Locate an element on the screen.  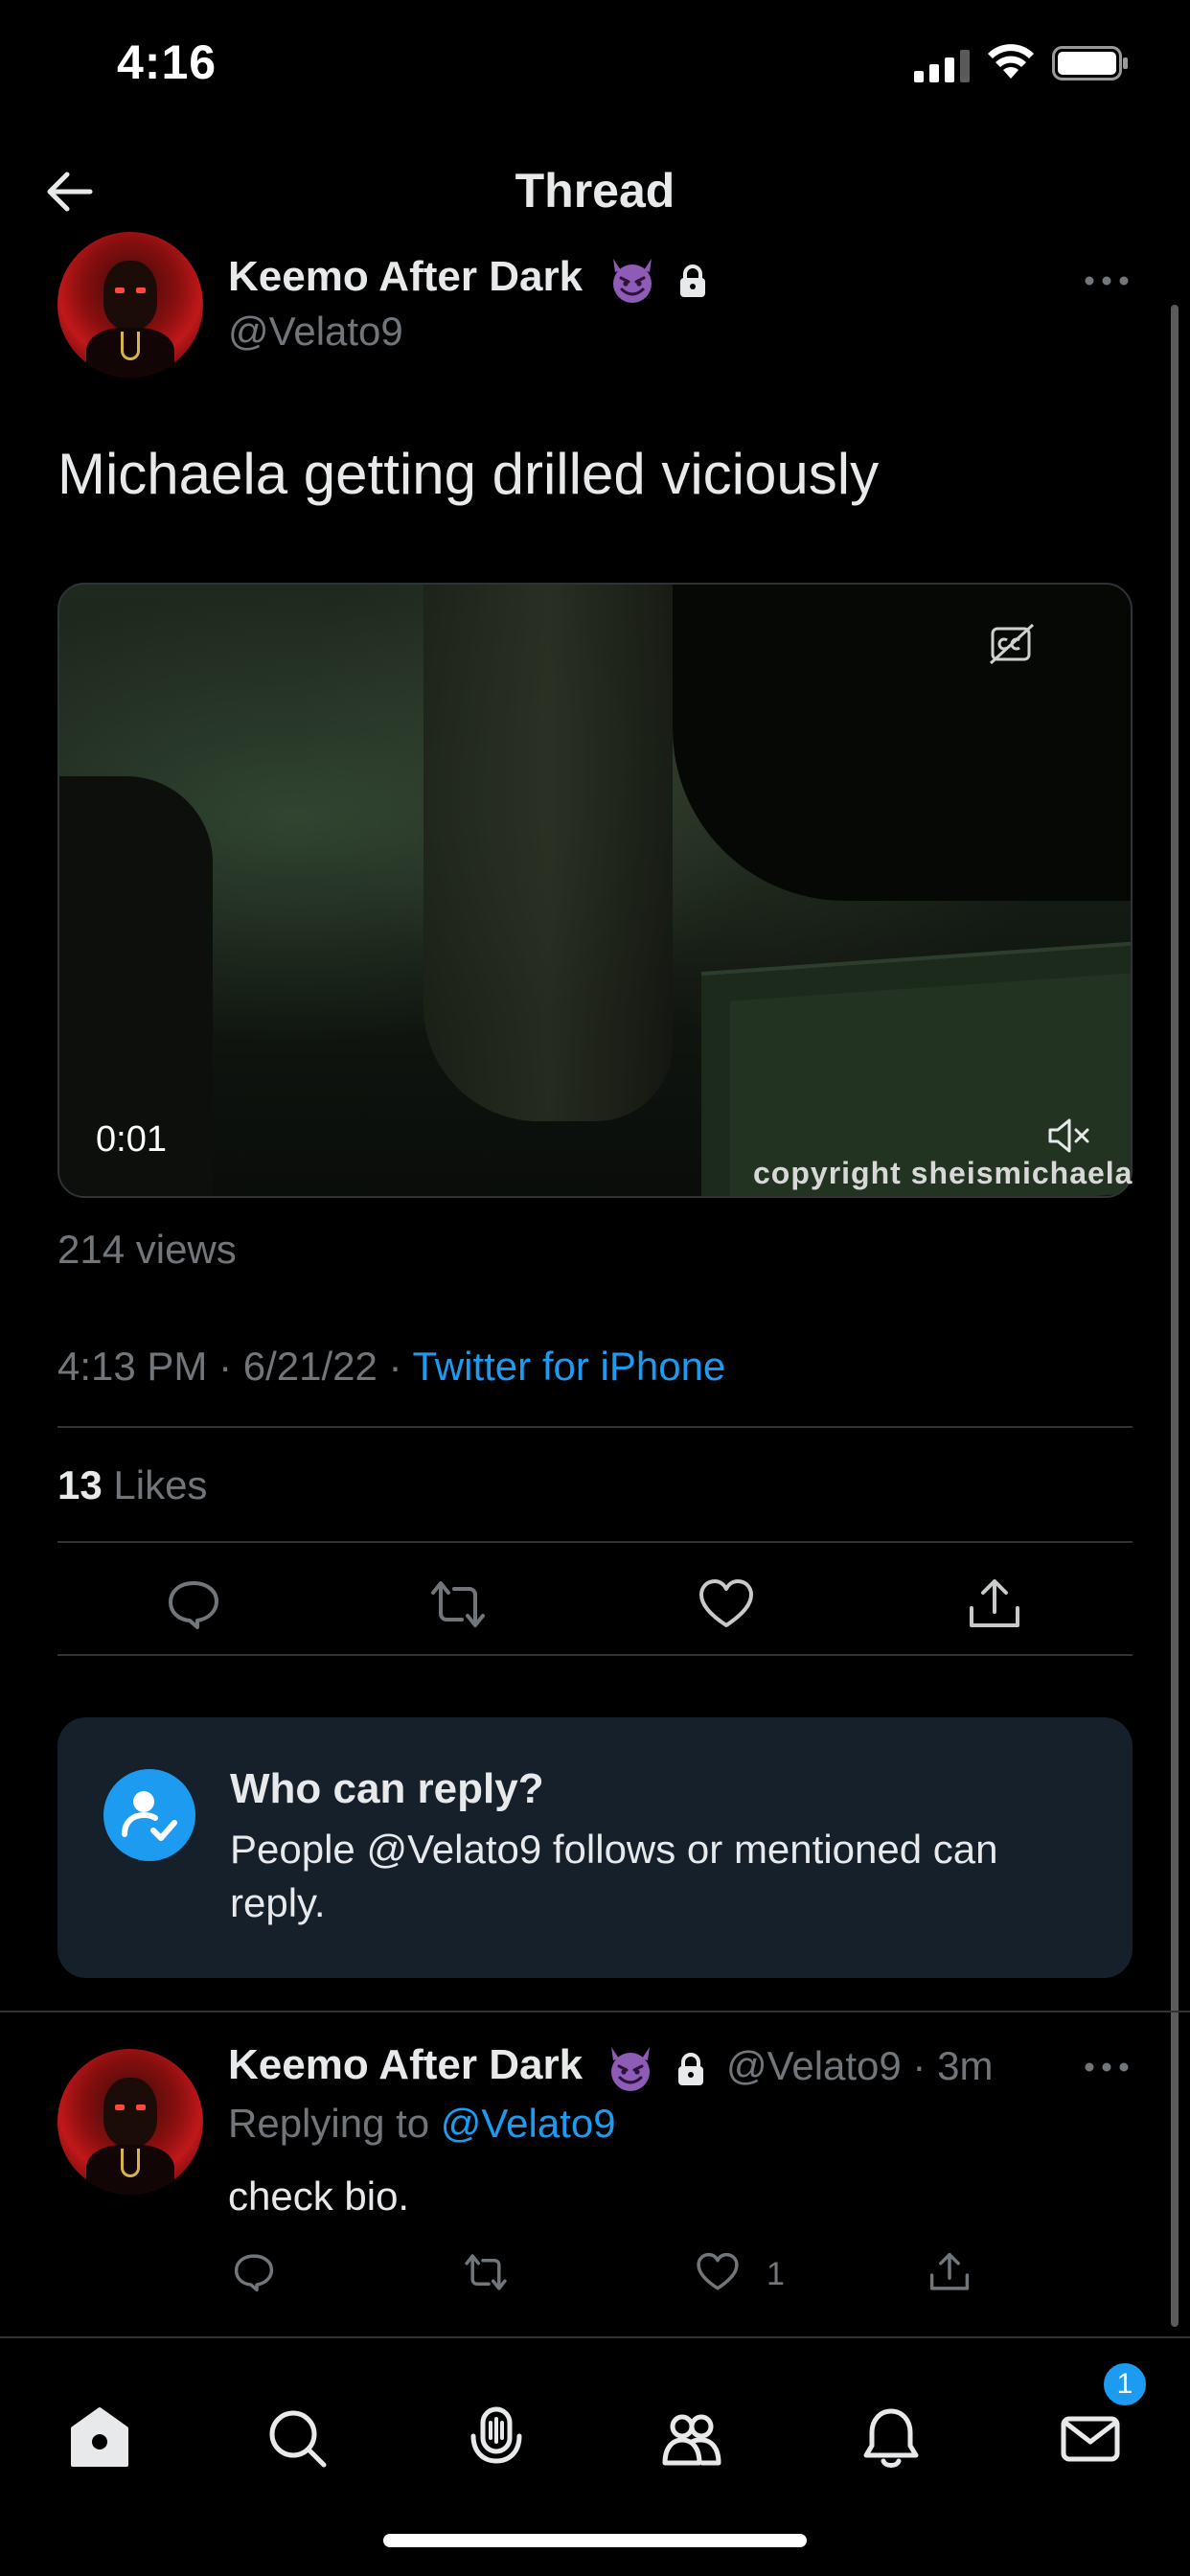
replying-to-mention: @Velato9 is located at coordinates (528, 2123).